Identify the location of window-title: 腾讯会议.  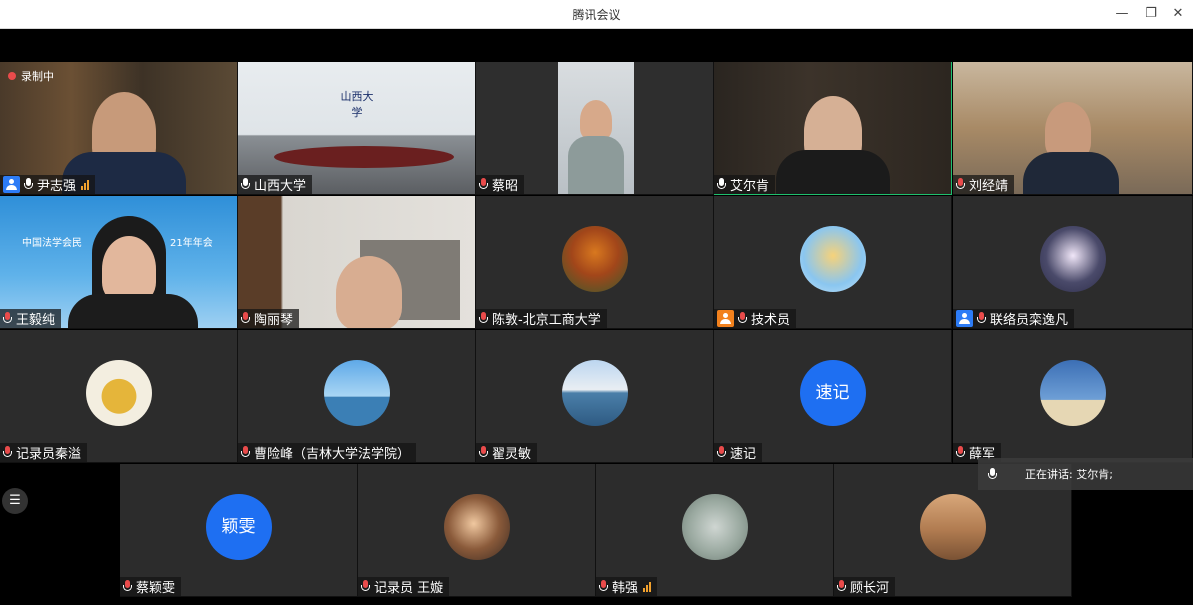
(596, 15).